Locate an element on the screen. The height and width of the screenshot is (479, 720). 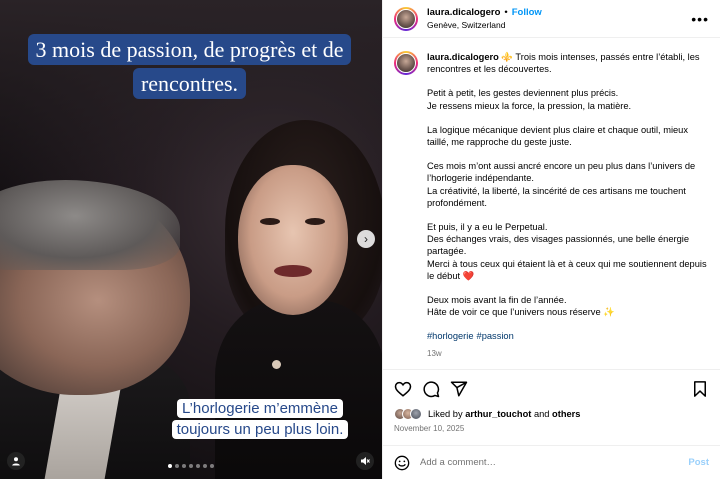
heart-icon is located at coordinates (403, 389).